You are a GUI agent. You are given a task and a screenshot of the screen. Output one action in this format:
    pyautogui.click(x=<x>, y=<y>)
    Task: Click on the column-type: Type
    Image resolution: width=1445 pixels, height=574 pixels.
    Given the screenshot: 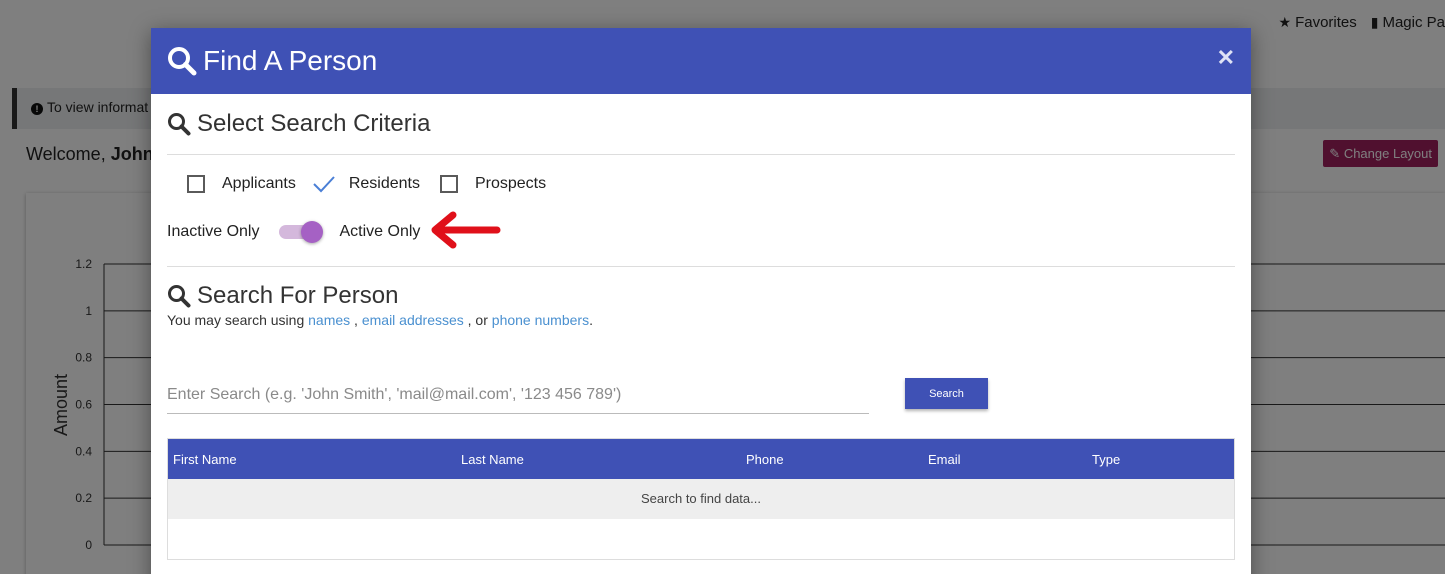 What is the action you would take?
    pyautogui.click(x=1157, y=459)
    